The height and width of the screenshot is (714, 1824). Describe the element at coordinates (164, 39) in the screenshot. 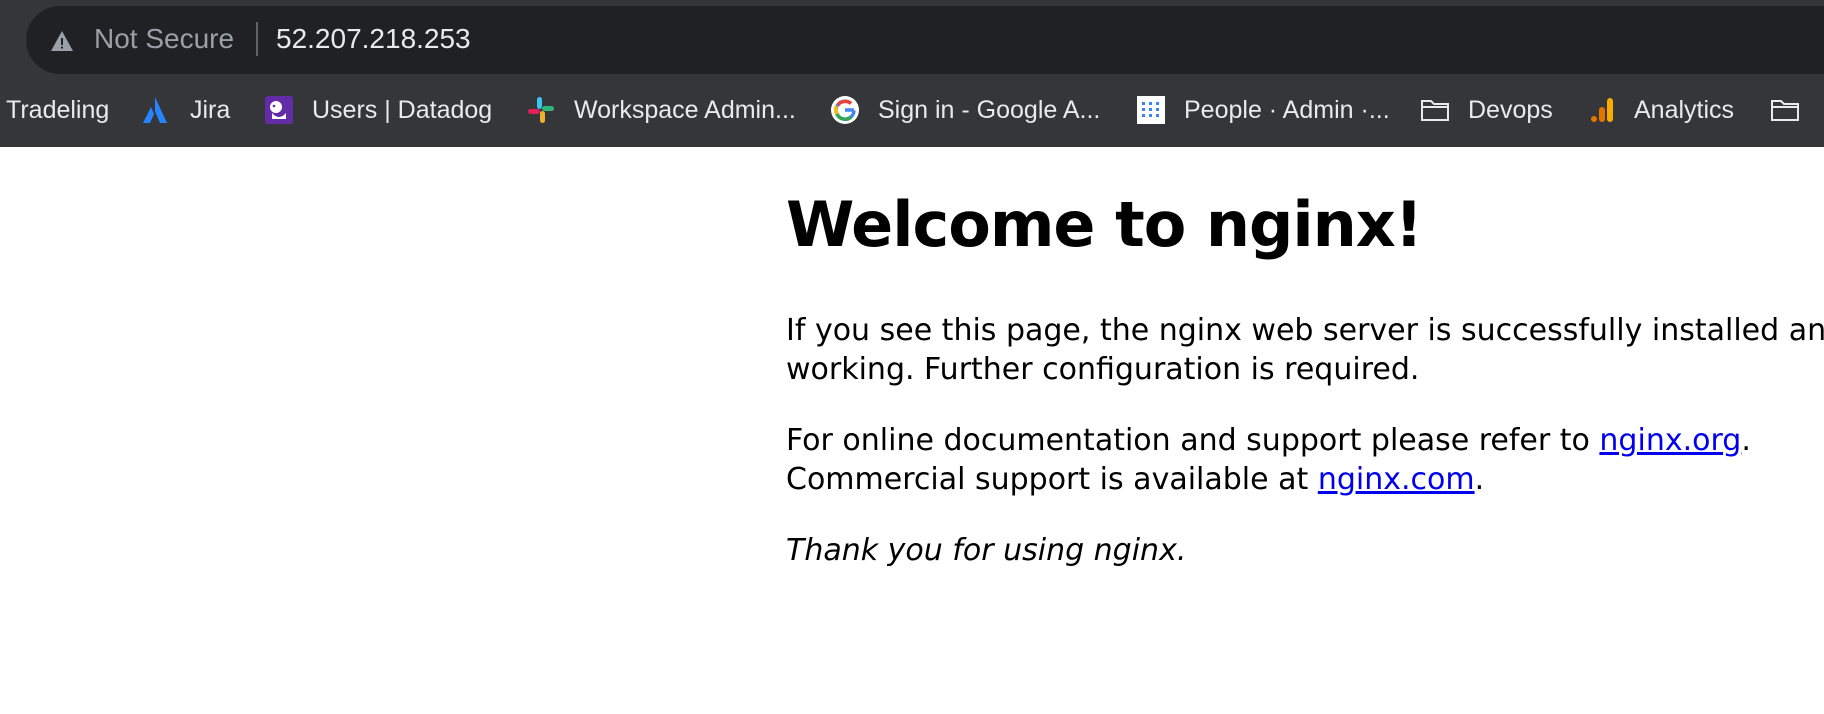

I see `security-status: Not Secure` at that location.